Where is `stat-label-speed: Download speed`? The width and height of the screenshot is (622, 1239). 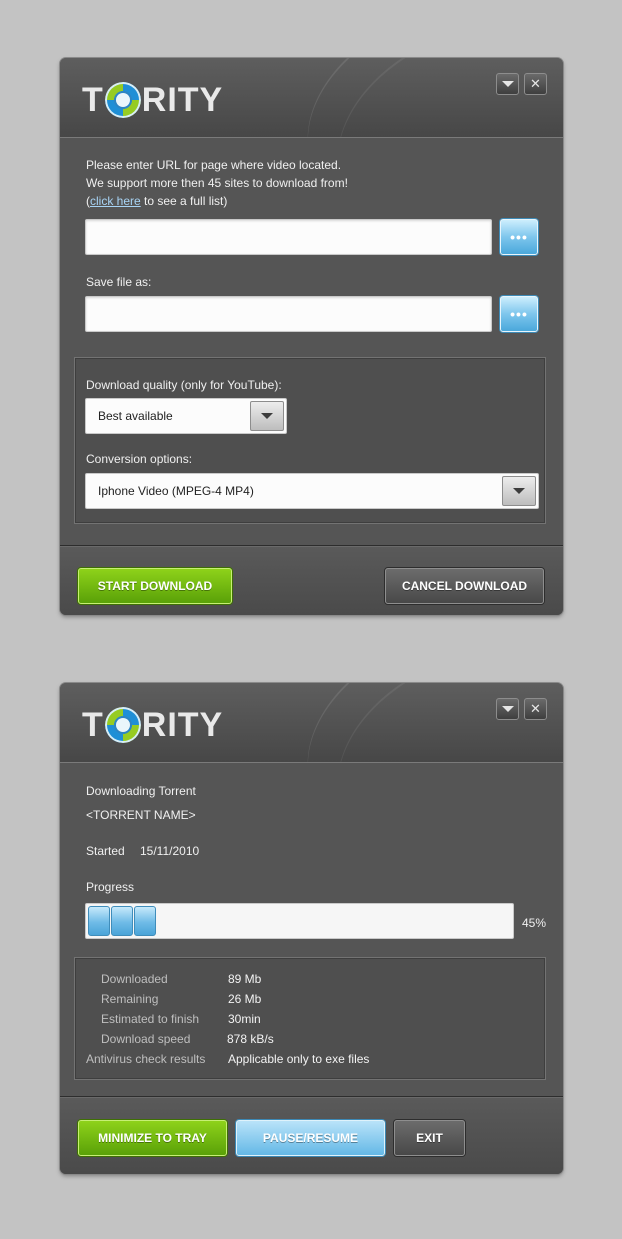
stat-label-speed: Download speed is located at coordinates (146, 1039).